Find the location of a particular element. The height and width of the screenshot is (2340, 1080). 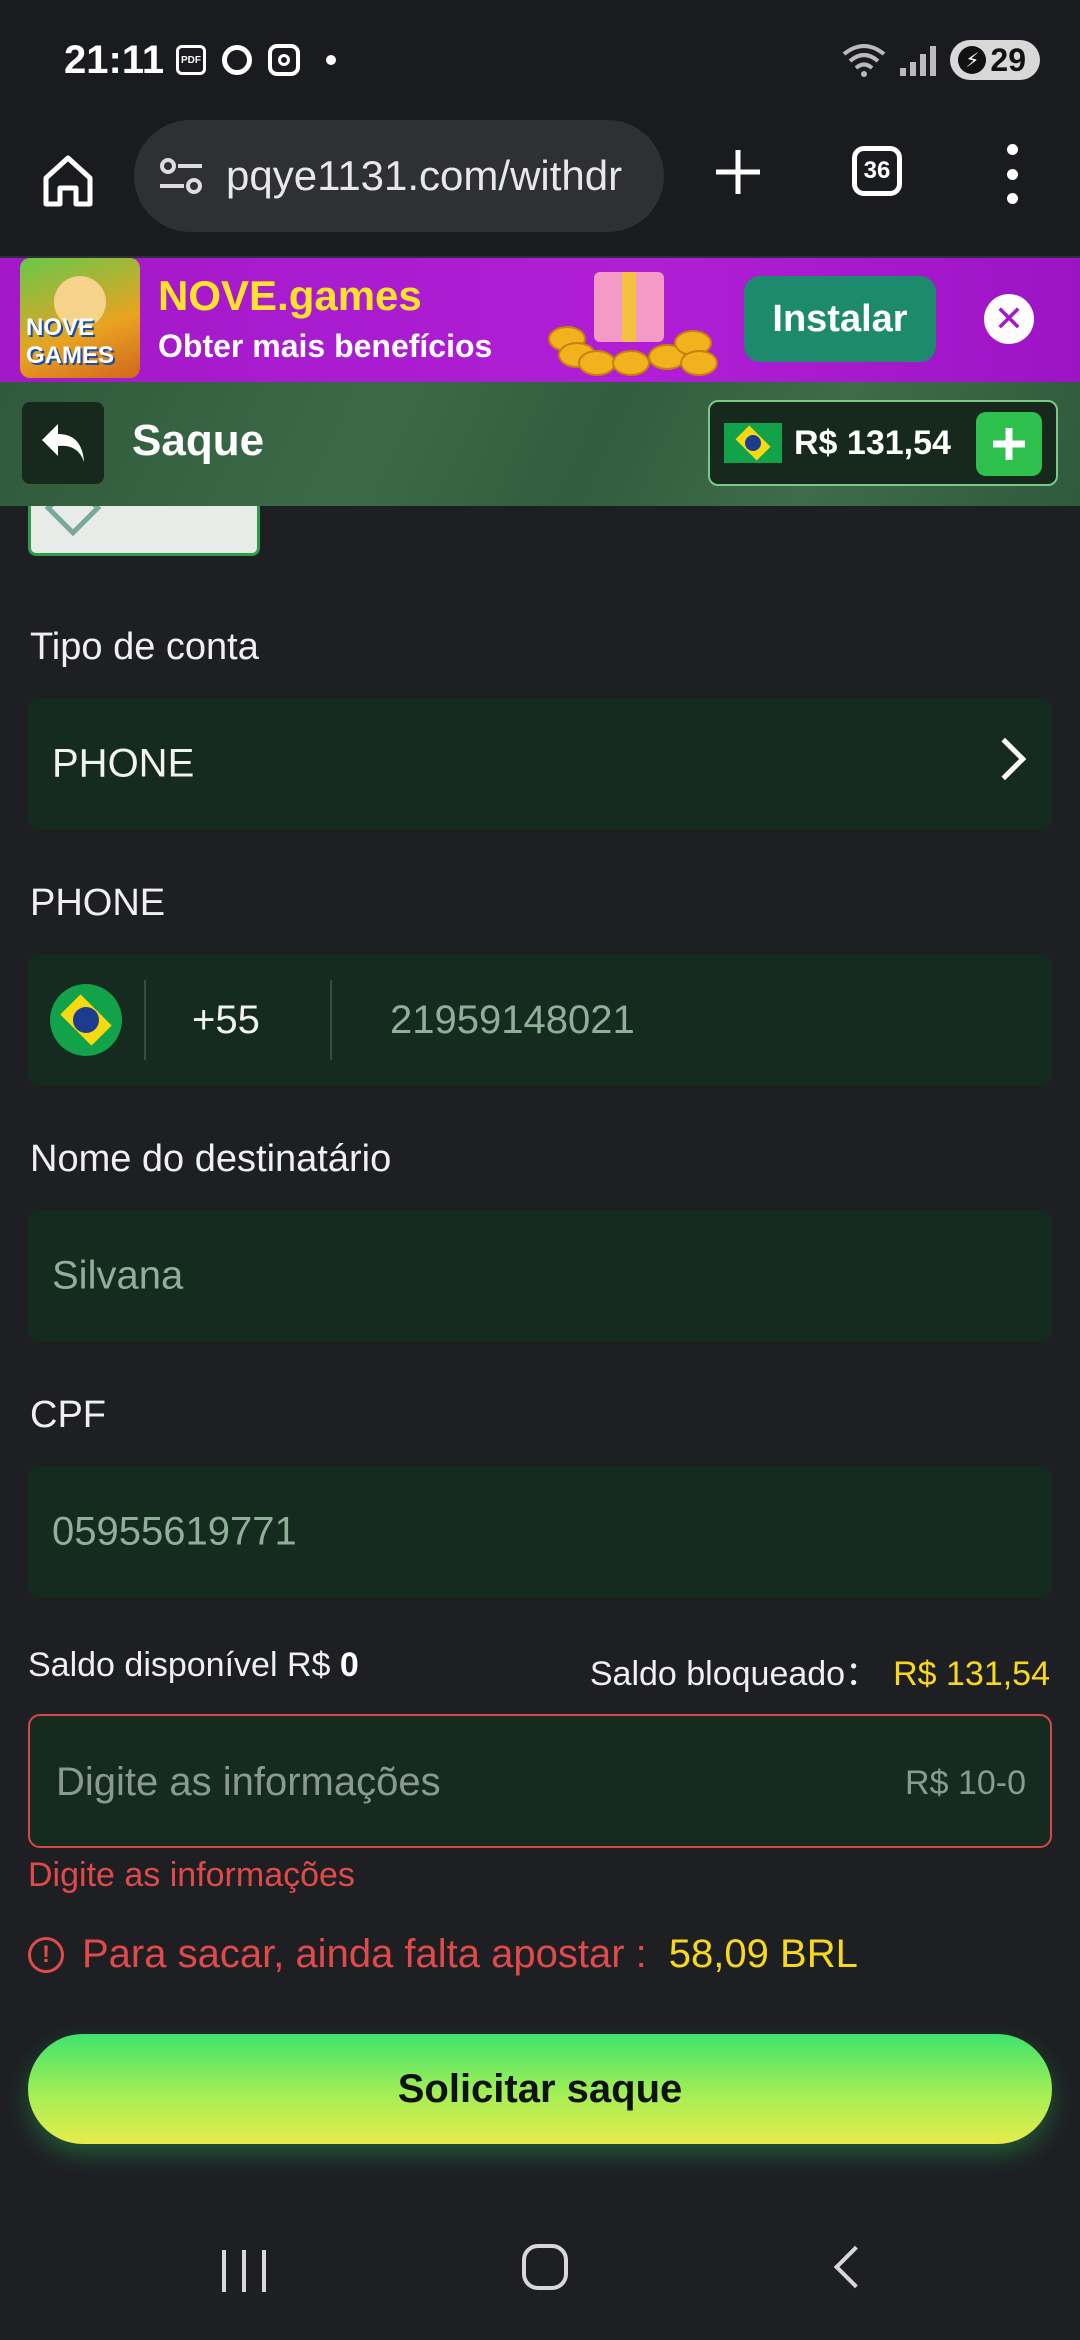

status-bar: 21:11 PDF ⚡ 29 is located at coordinates (540, 60).